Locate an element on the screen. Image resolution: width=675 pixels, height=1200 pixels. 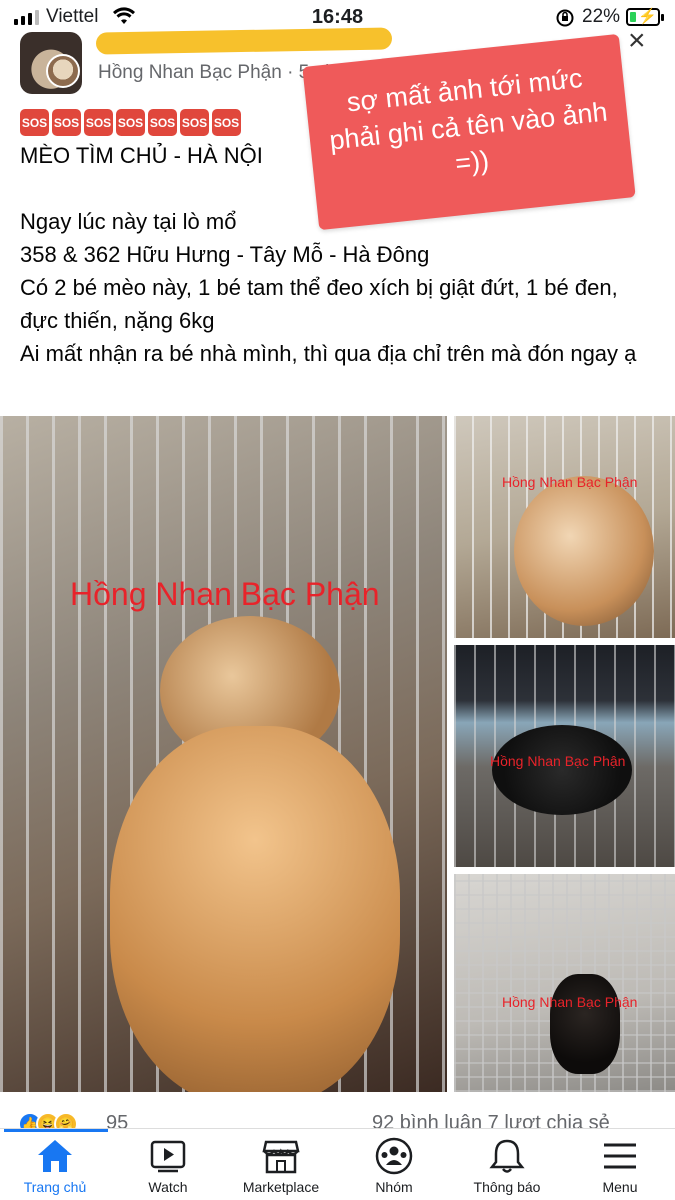
tab-groups: Nhóm is located at coordinates (394, 1166).